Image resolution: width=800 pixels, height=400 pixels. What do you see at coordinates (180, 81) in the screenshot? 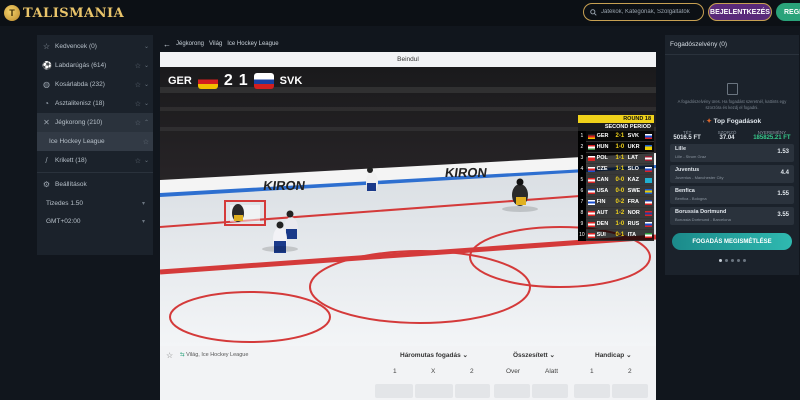
I see `home-team-name: GER` at bounding box center [180, 81].